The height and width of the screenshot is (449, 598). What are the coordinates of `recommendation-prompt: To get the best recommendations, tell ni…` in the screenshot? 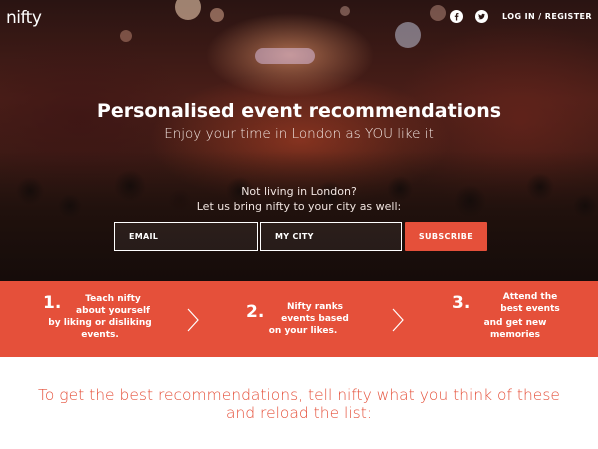 It's located at (299, 404).